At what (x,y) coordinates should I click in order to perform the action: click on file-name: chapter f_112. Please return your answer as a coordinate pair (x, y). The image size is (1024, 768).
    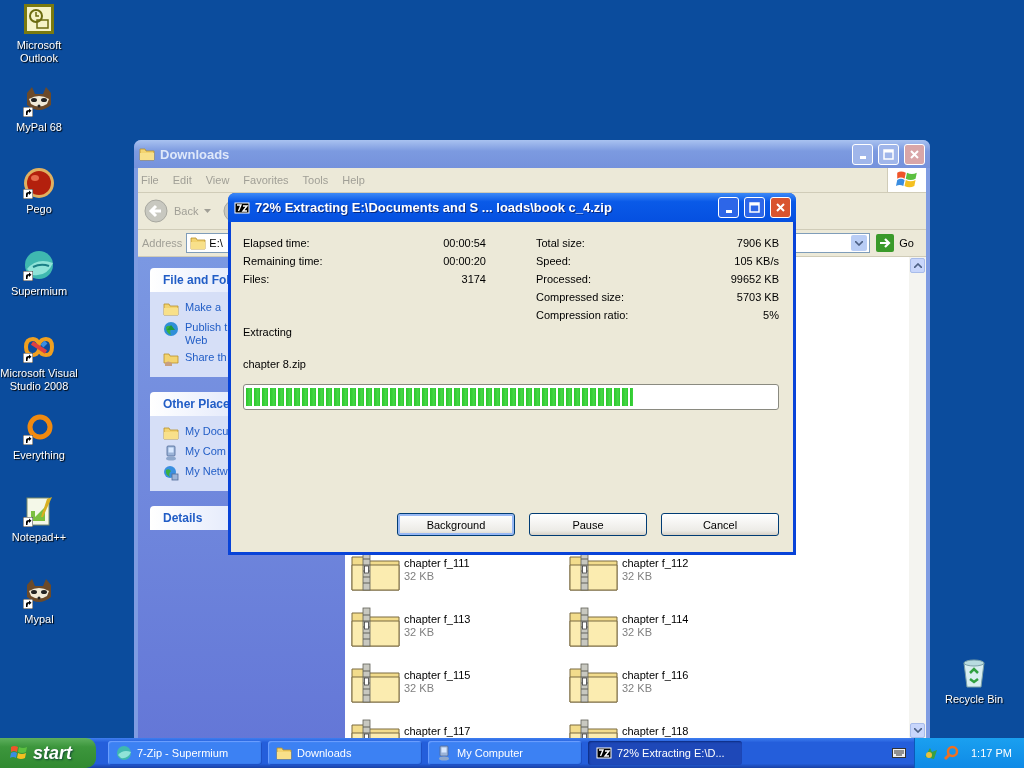
    Looking at the image, I should click on (655, 563).